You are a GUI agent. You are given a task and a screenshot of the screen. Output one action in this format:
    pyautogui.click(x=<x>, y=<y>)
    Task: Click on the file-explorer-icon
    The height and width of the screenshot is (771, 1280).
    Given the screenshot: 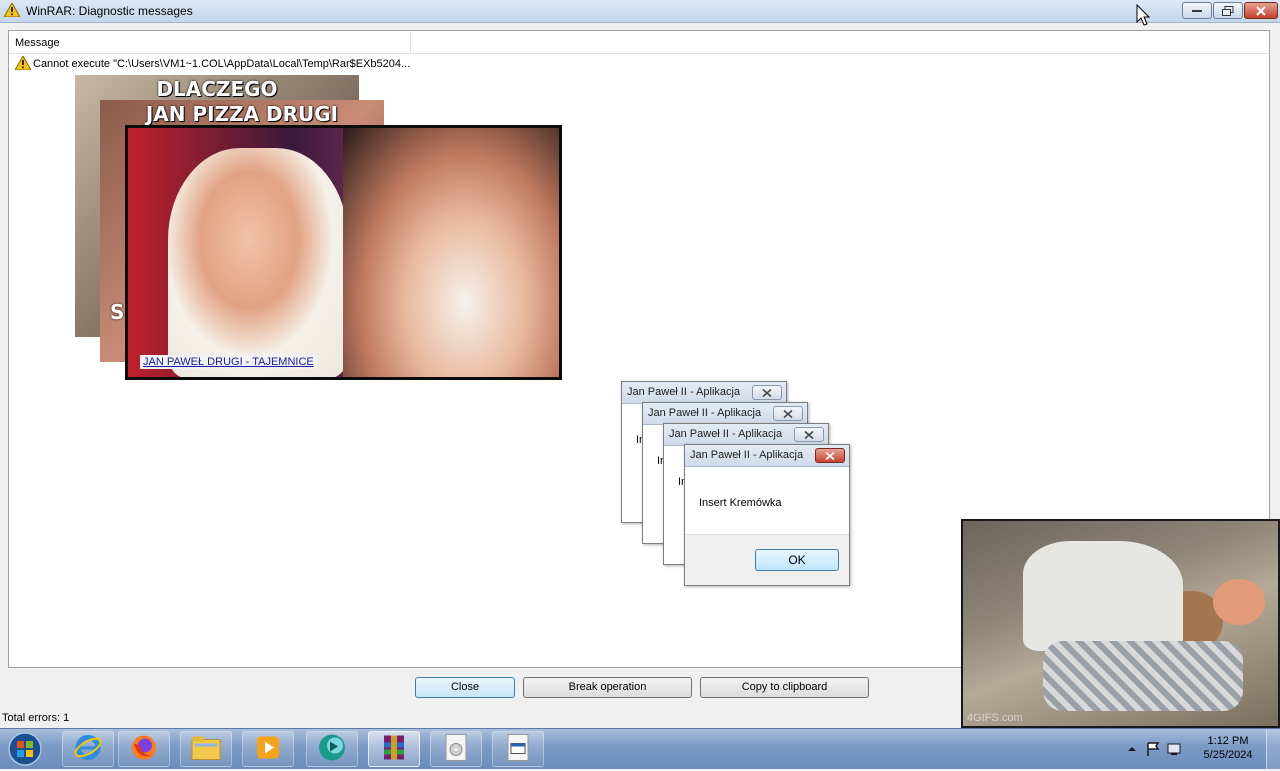 What is the action you would take?
    pyautogui.click(x=206, y=749)
    